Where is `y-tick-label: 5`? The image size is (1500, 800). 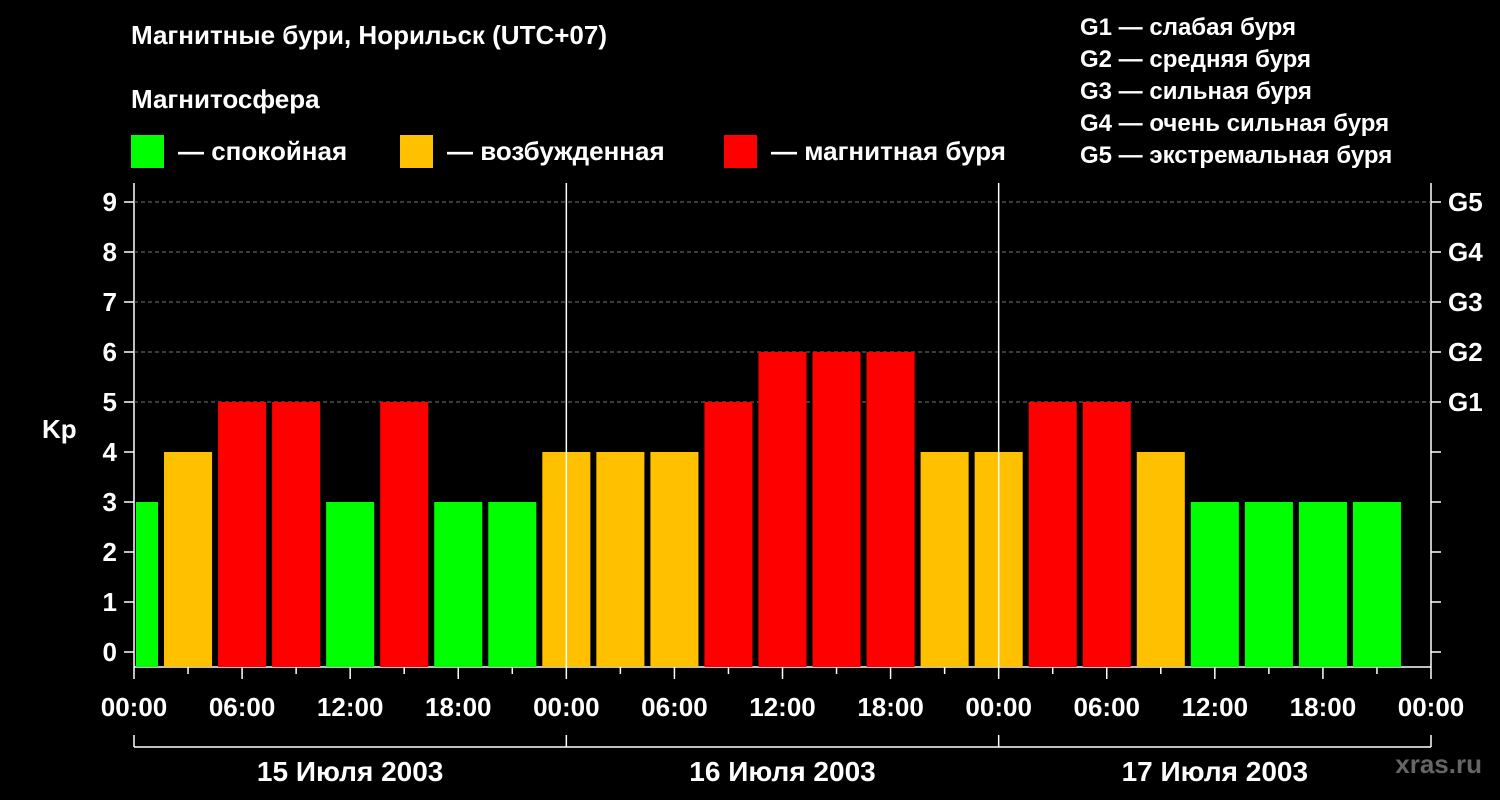
y-tick-label: 5 is located at coordinates (110, 402).